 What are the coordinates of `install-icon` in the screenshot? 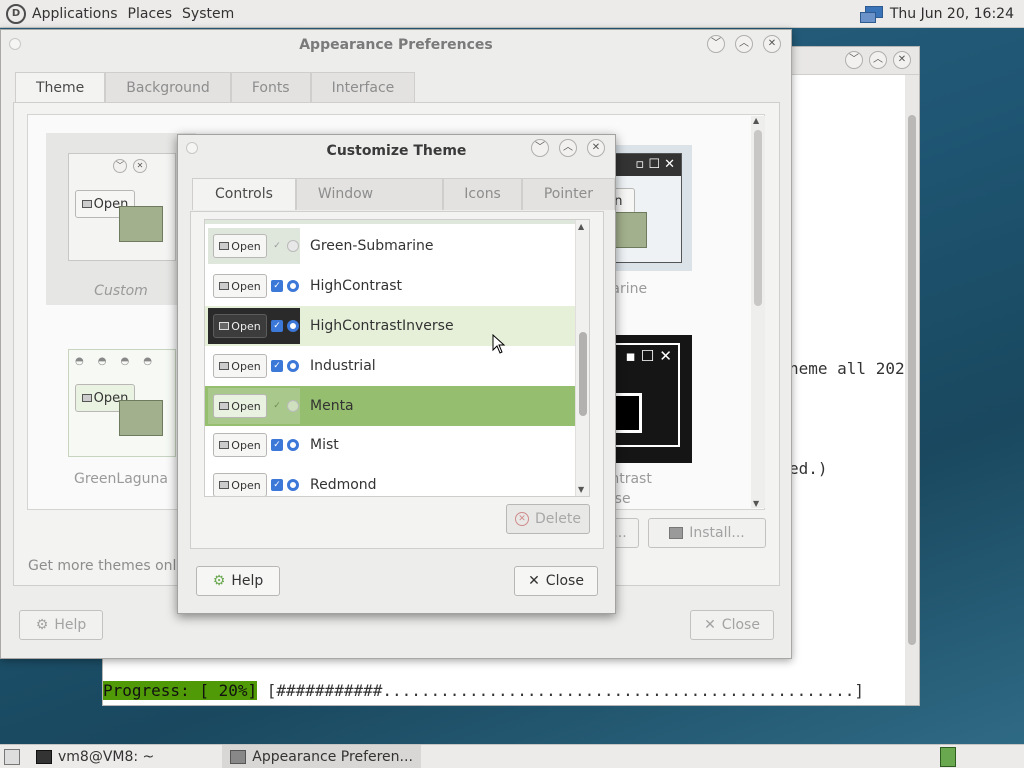 It's located at (676, 533).